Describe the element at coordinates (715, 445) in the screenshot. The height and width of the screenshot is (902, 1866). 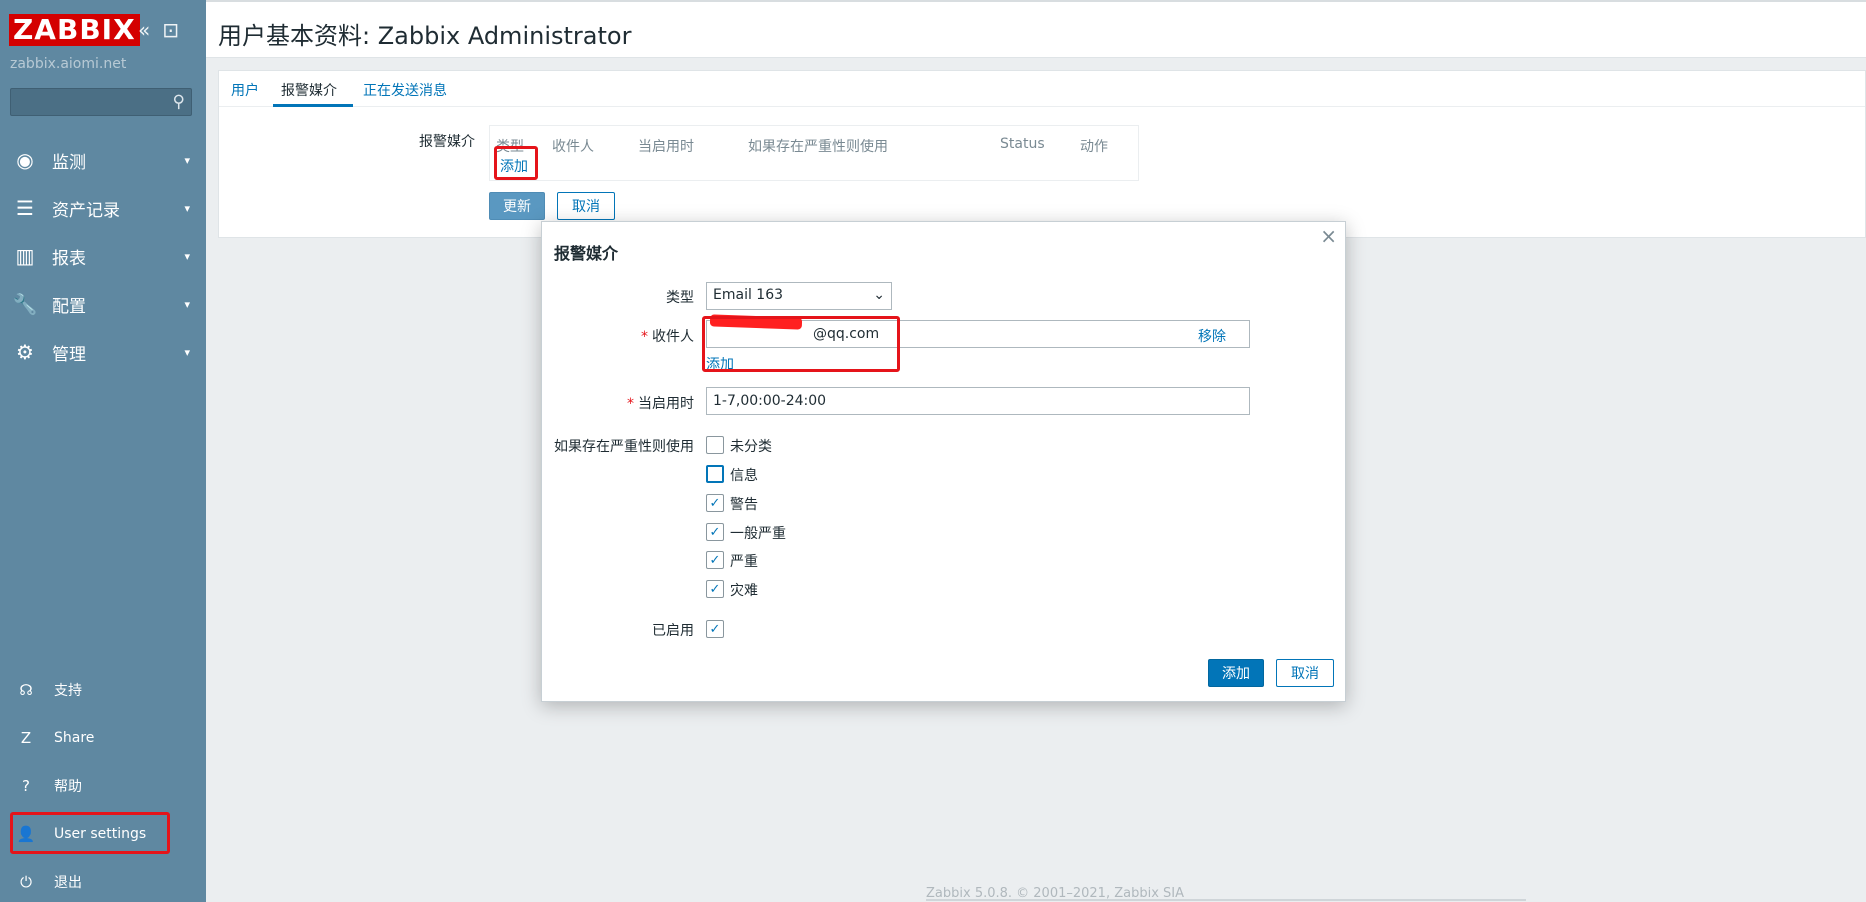
I see `severity-checkbox-not-classified` at that location.